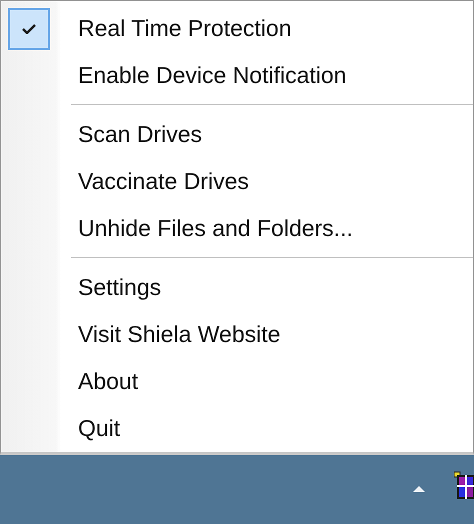 Image resolution: width=474 pixels, height=524 pixels. Describe the element at coordinates (237, 287) in the screenshot. I see `menu-item: Settings` at that location.